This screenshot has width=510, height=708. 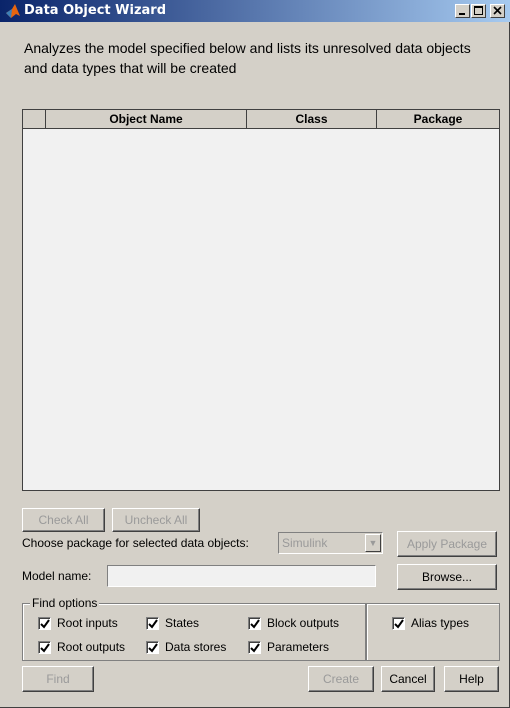 I want to click on minimize-button, so click(x=462, y=11).